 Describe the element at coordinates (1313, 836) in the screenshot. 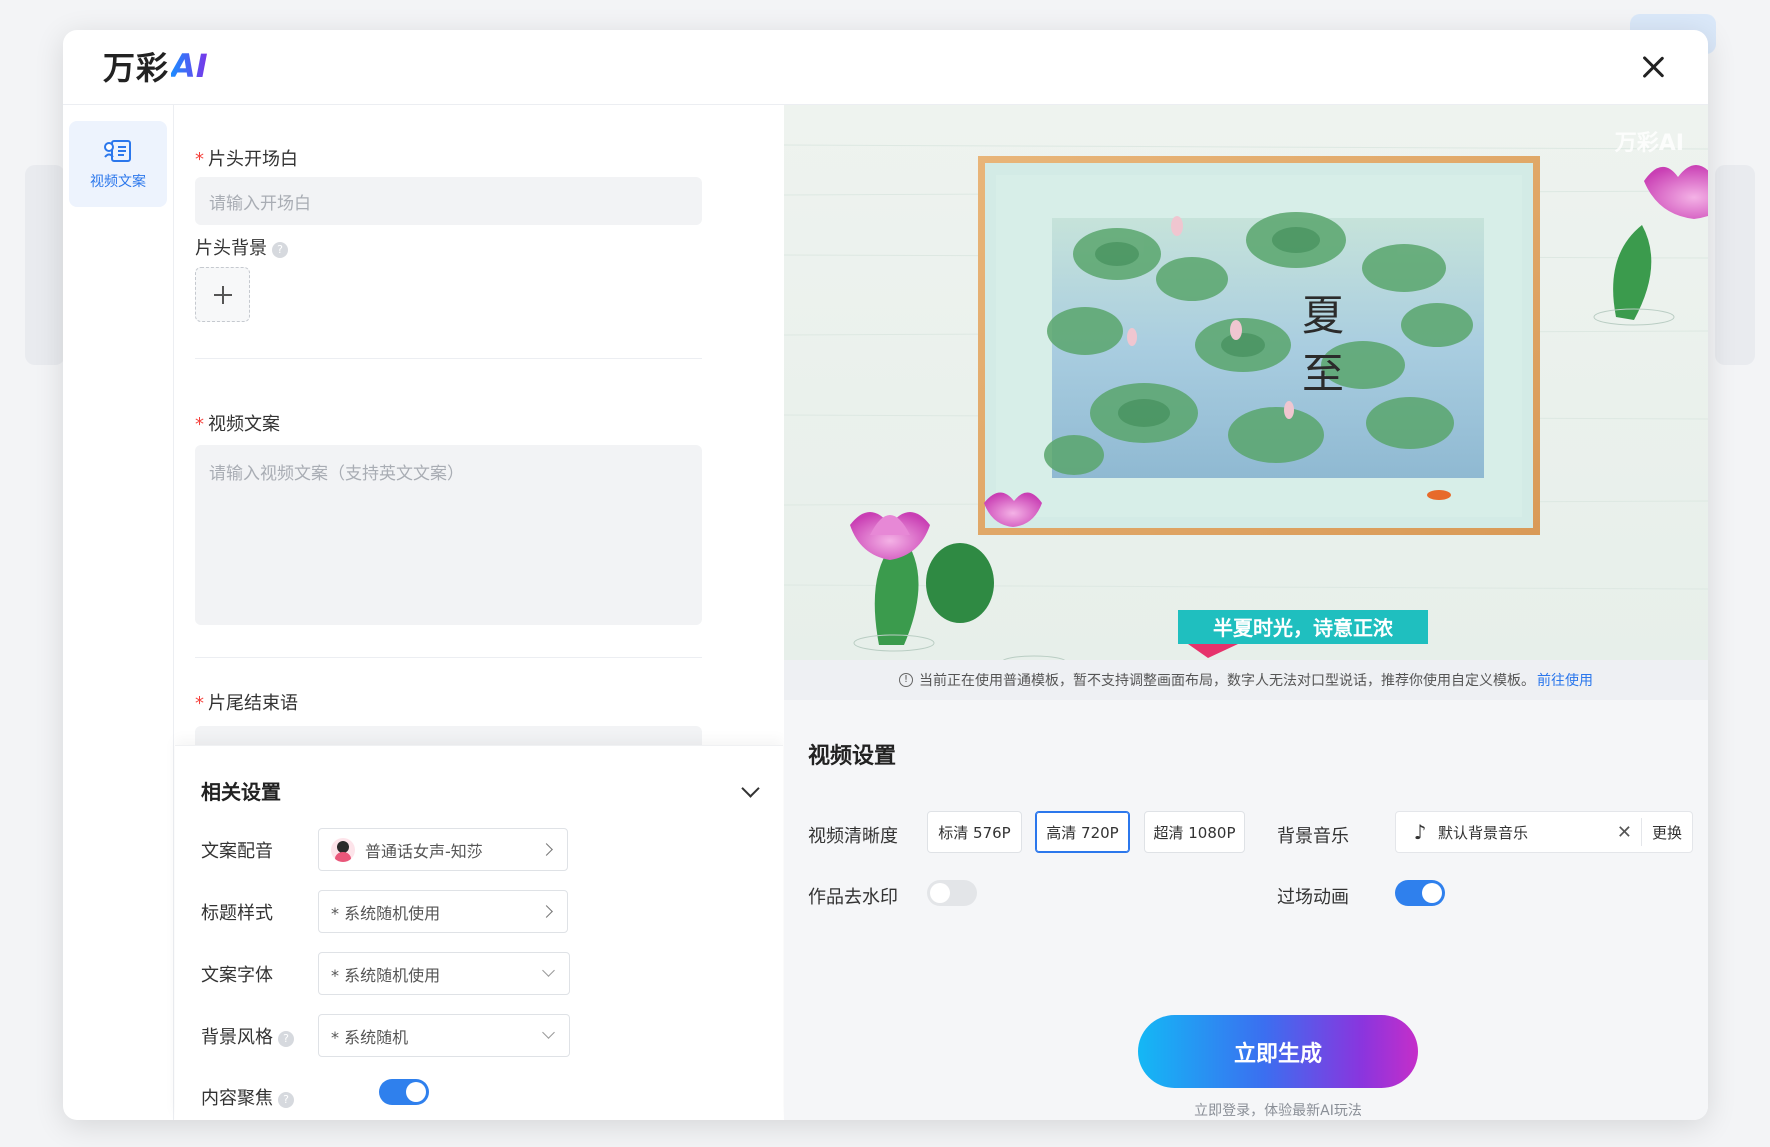

I see `music-label: 背景音乐` at that location.